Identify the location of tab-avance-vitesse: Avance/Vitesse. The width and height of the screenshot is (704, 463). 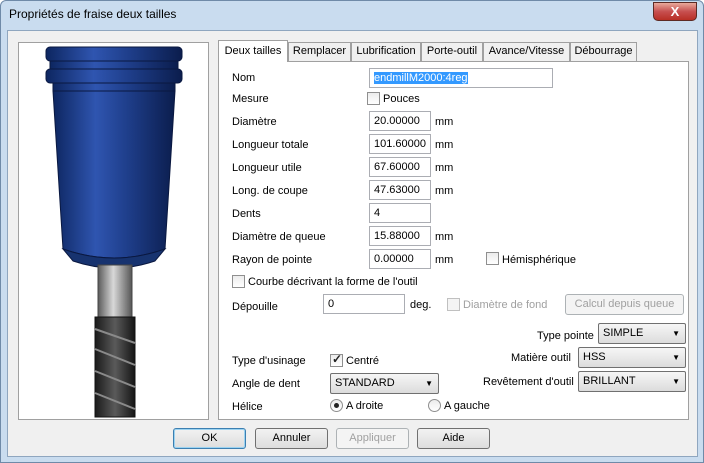
(526, 51).